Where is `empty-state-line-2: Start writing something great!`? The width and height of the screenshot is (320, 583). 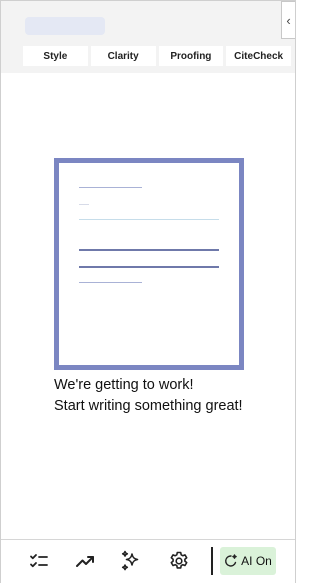
empty-state-line-2: Start writing something great! is located at coordinates (148, 406).